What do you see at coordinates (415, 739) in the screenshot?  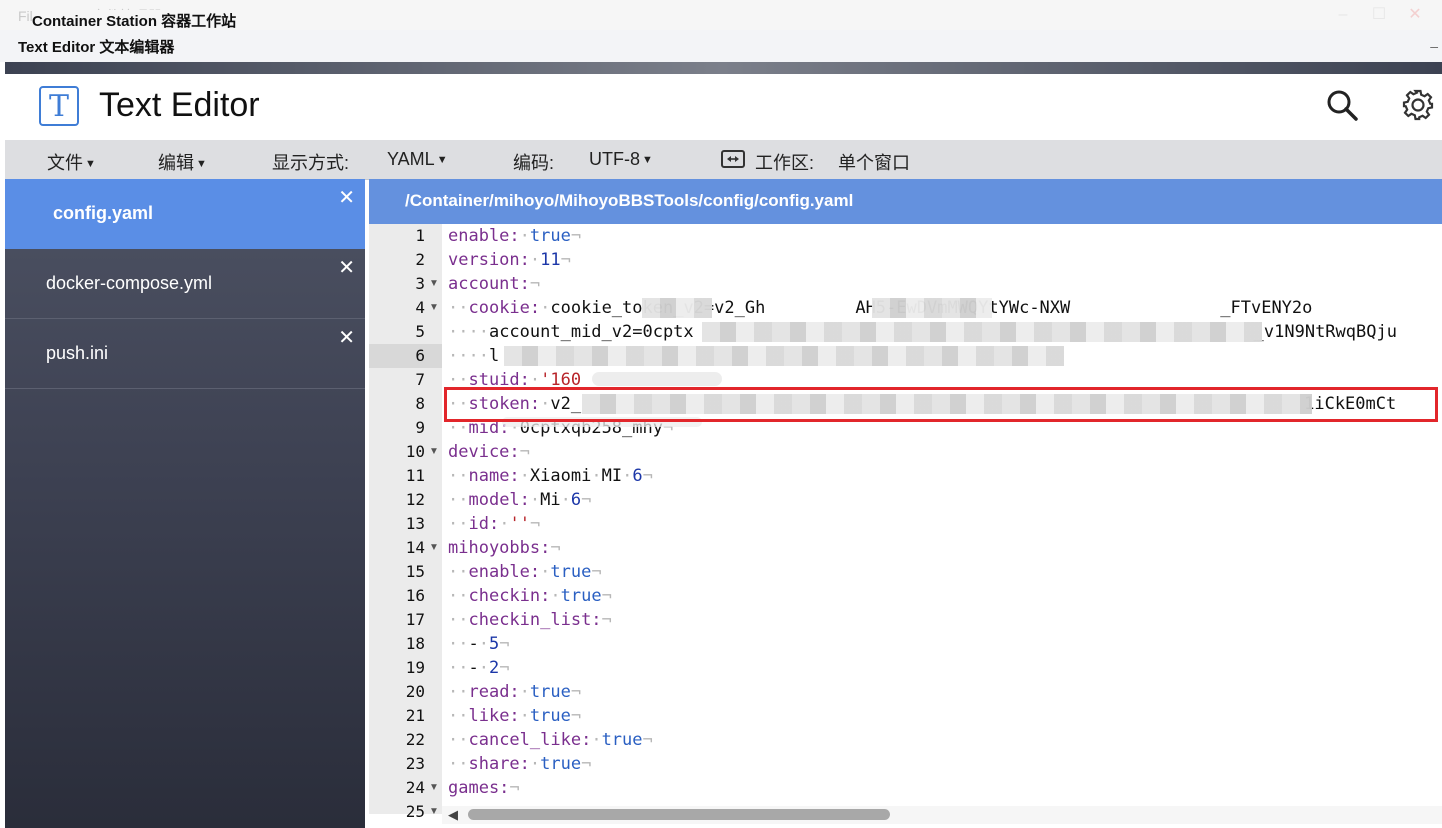 I see `line-number: 22` at bounding box center [415, 739].